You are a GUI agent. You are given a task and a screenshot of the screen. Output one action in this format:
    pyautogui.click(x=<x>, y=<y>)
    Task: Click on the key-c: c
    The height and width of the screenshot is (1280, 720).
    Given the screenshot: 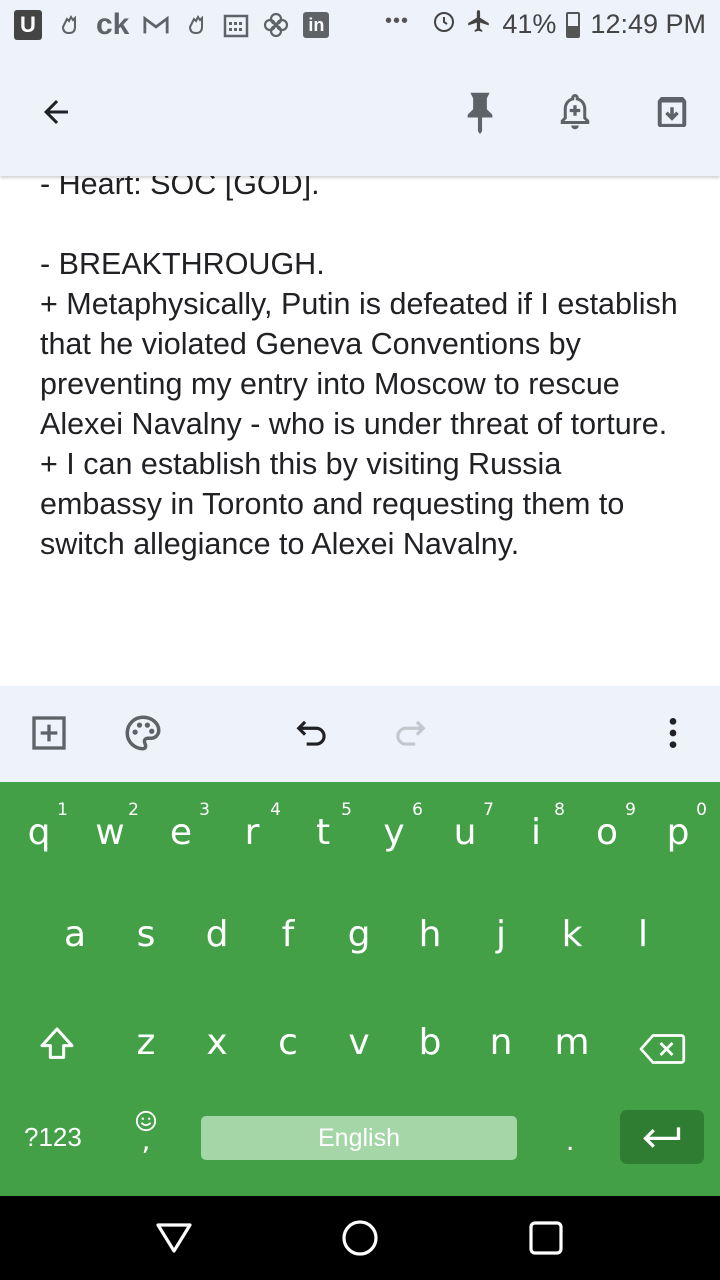 What is the action you would take?
    pyautogui.click(x=288, y=1042)
    